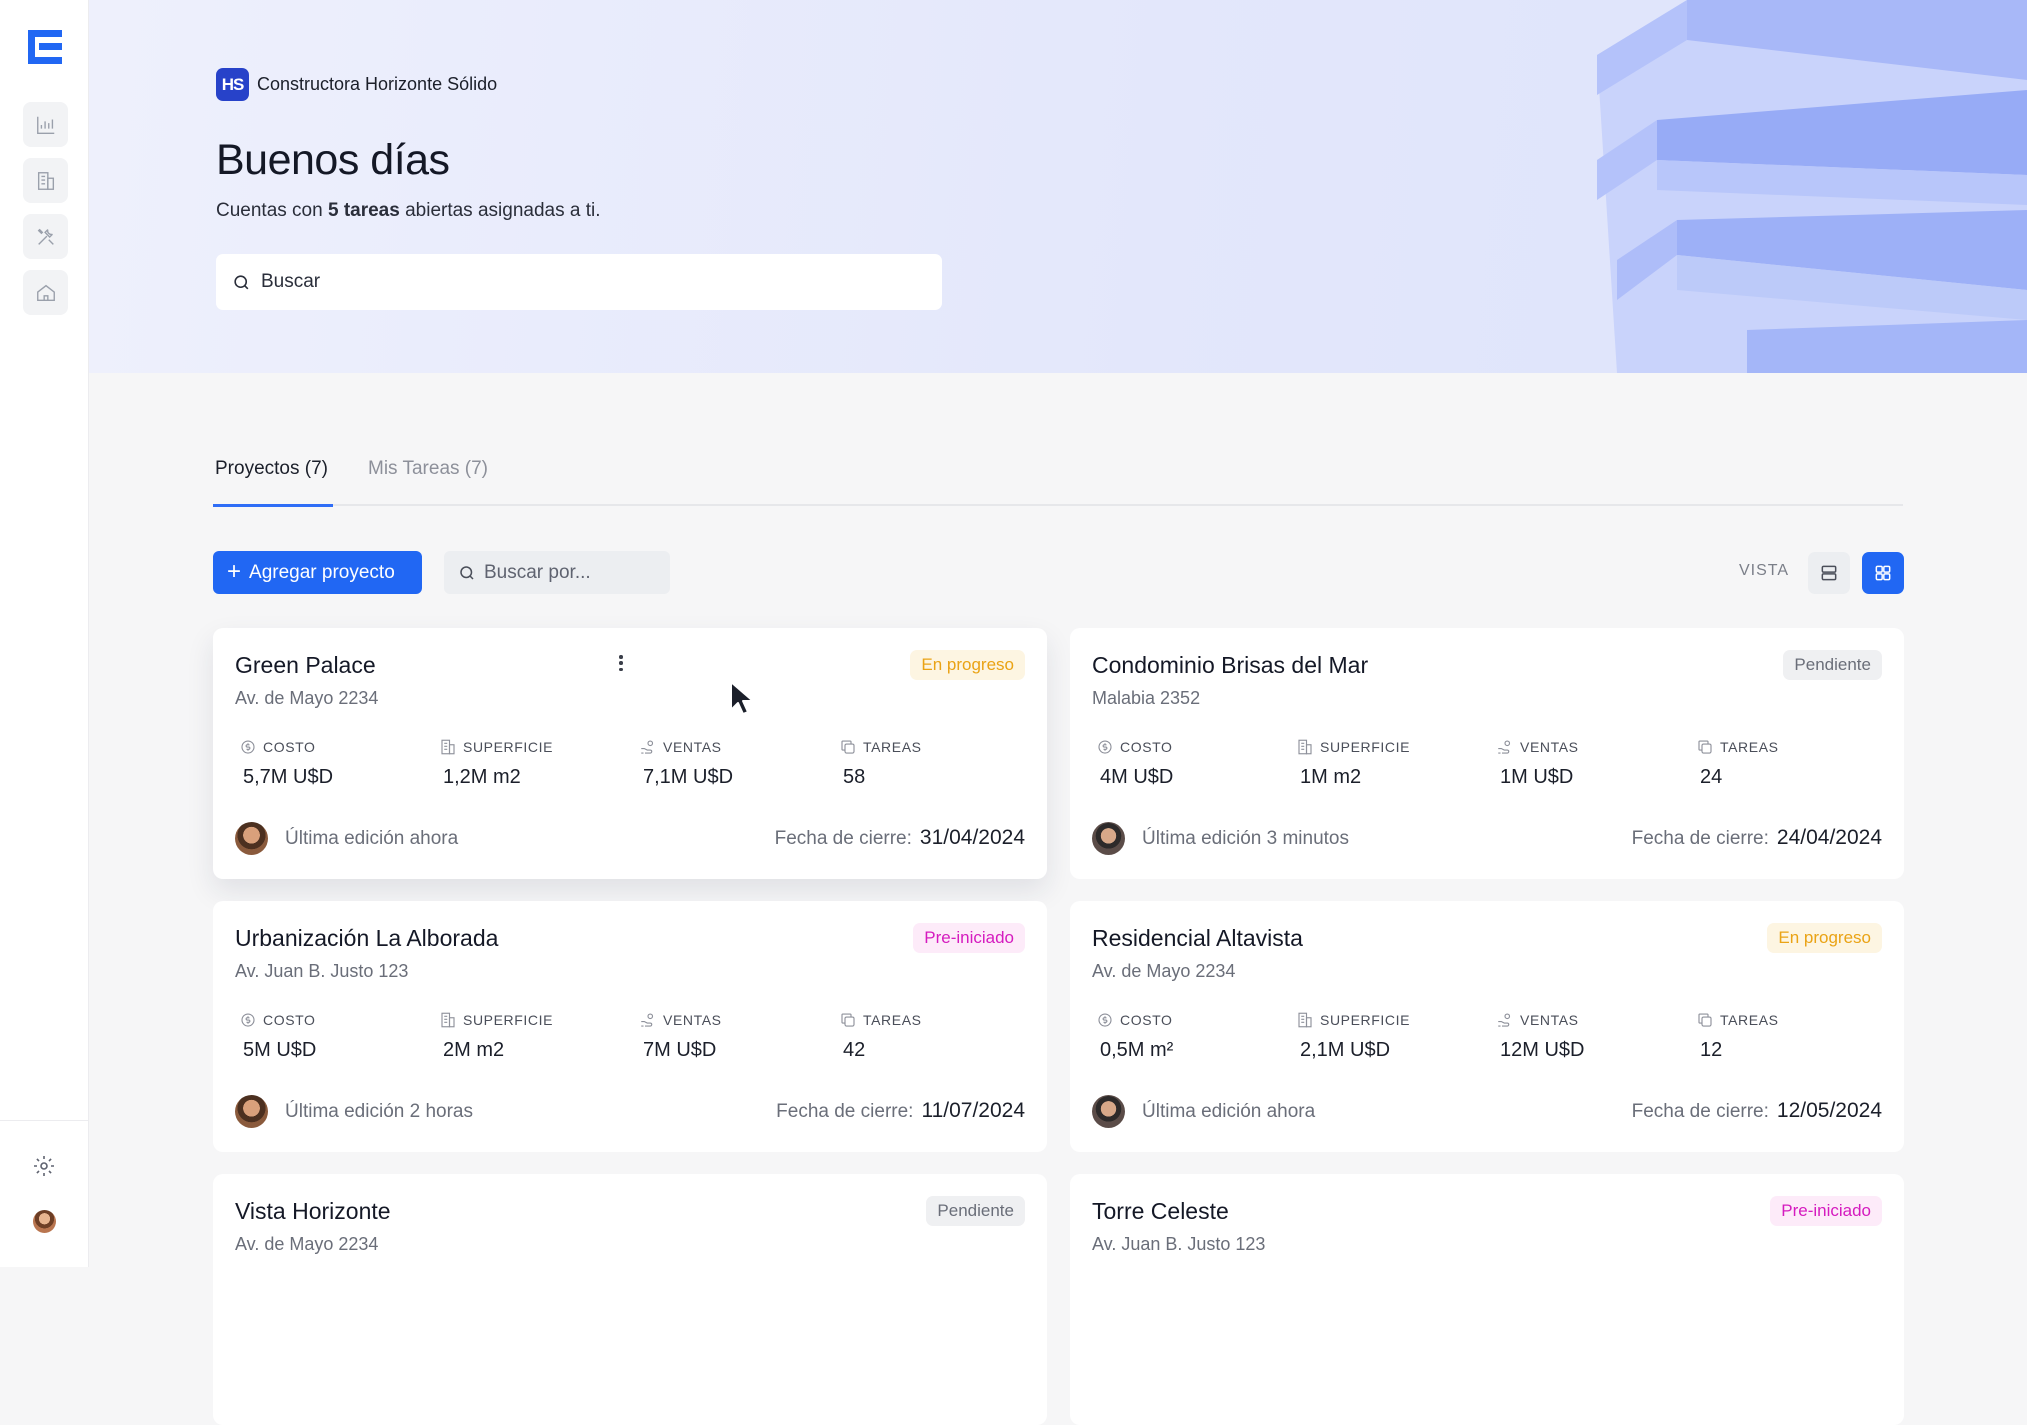  Describe the element at coordinates (44, 1166) in the screenshot. I see `gear-icon` at that location.